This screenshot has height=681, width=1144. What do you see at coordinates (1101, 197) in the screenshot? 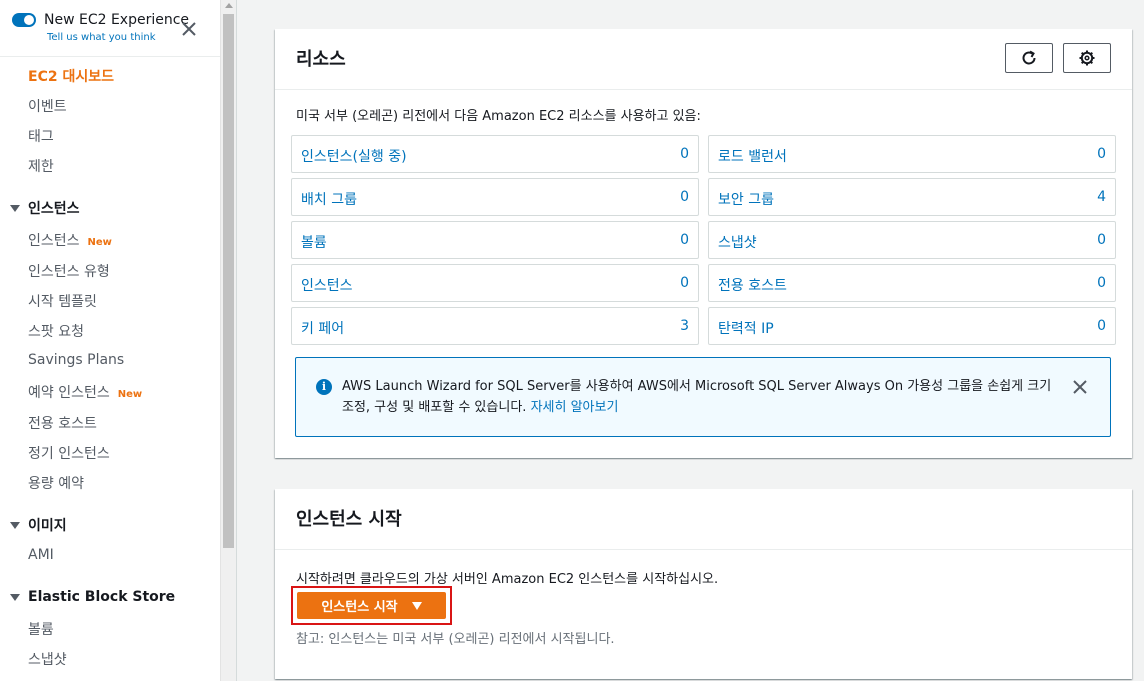
I see `resource-count: 4` at bounding box center [1101, 197].